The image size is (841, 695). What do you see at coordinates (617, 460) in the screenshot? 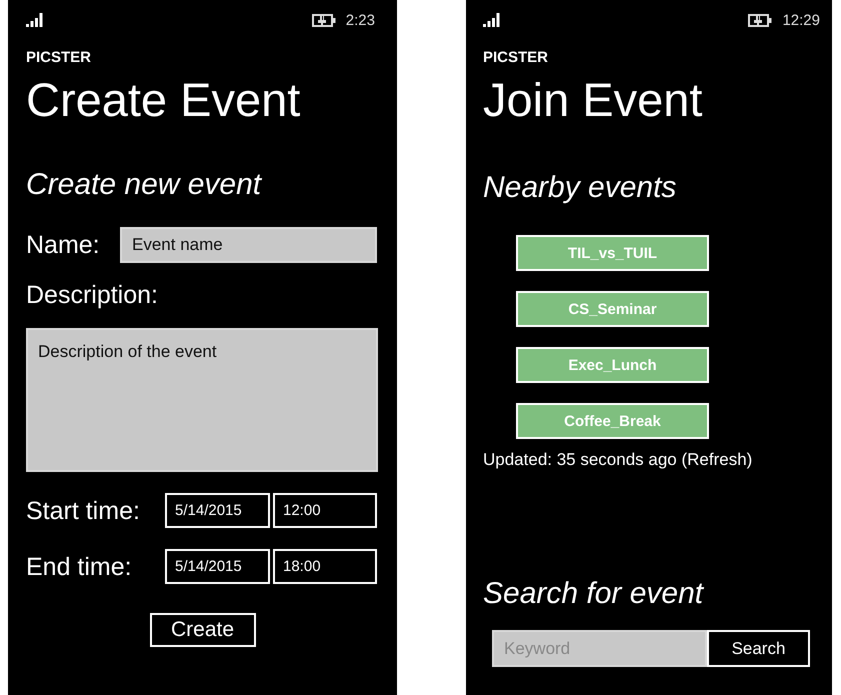
I see `update-status: Updated: 35 seconds ago (Refresh)` at bounding box center [617, 460].